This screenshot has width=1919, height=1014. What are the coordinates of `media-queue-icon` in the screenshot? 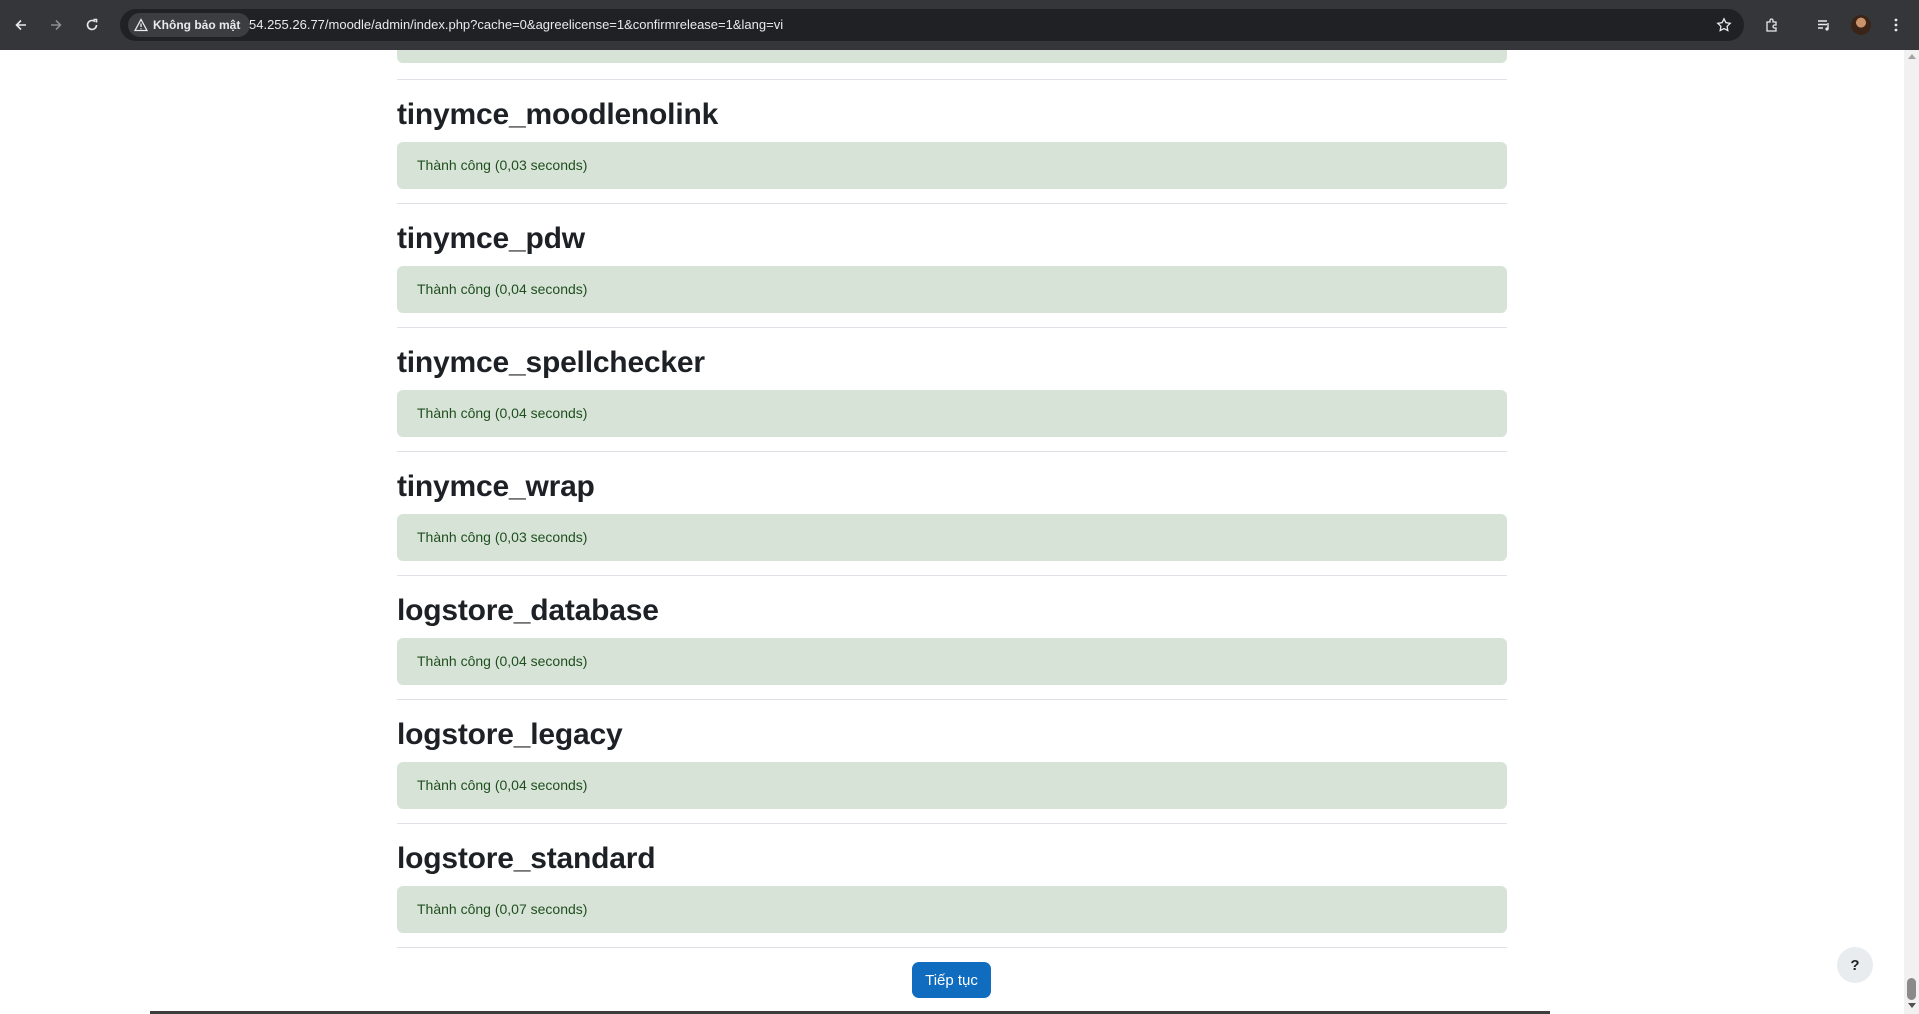 It's located at (1824, 25).